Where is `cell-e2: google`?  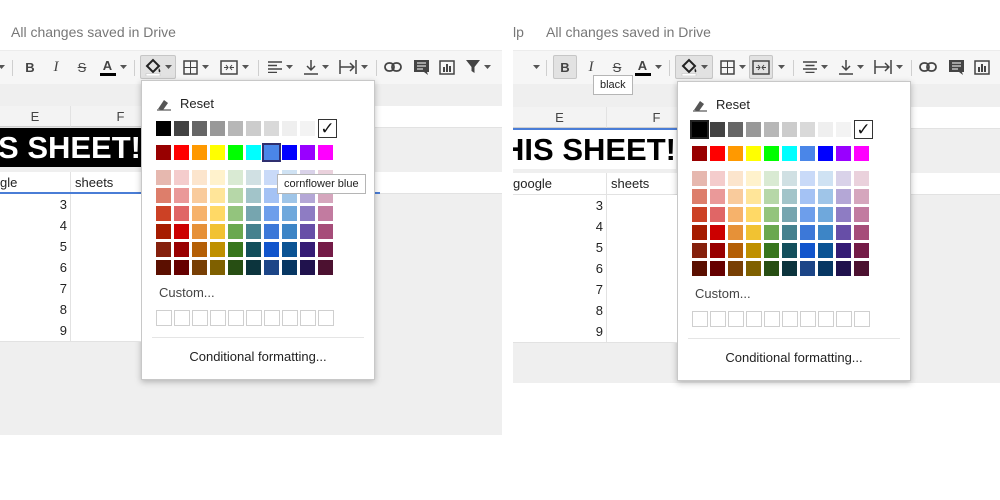 cell-e2: google is located at coordinates (560, 183).